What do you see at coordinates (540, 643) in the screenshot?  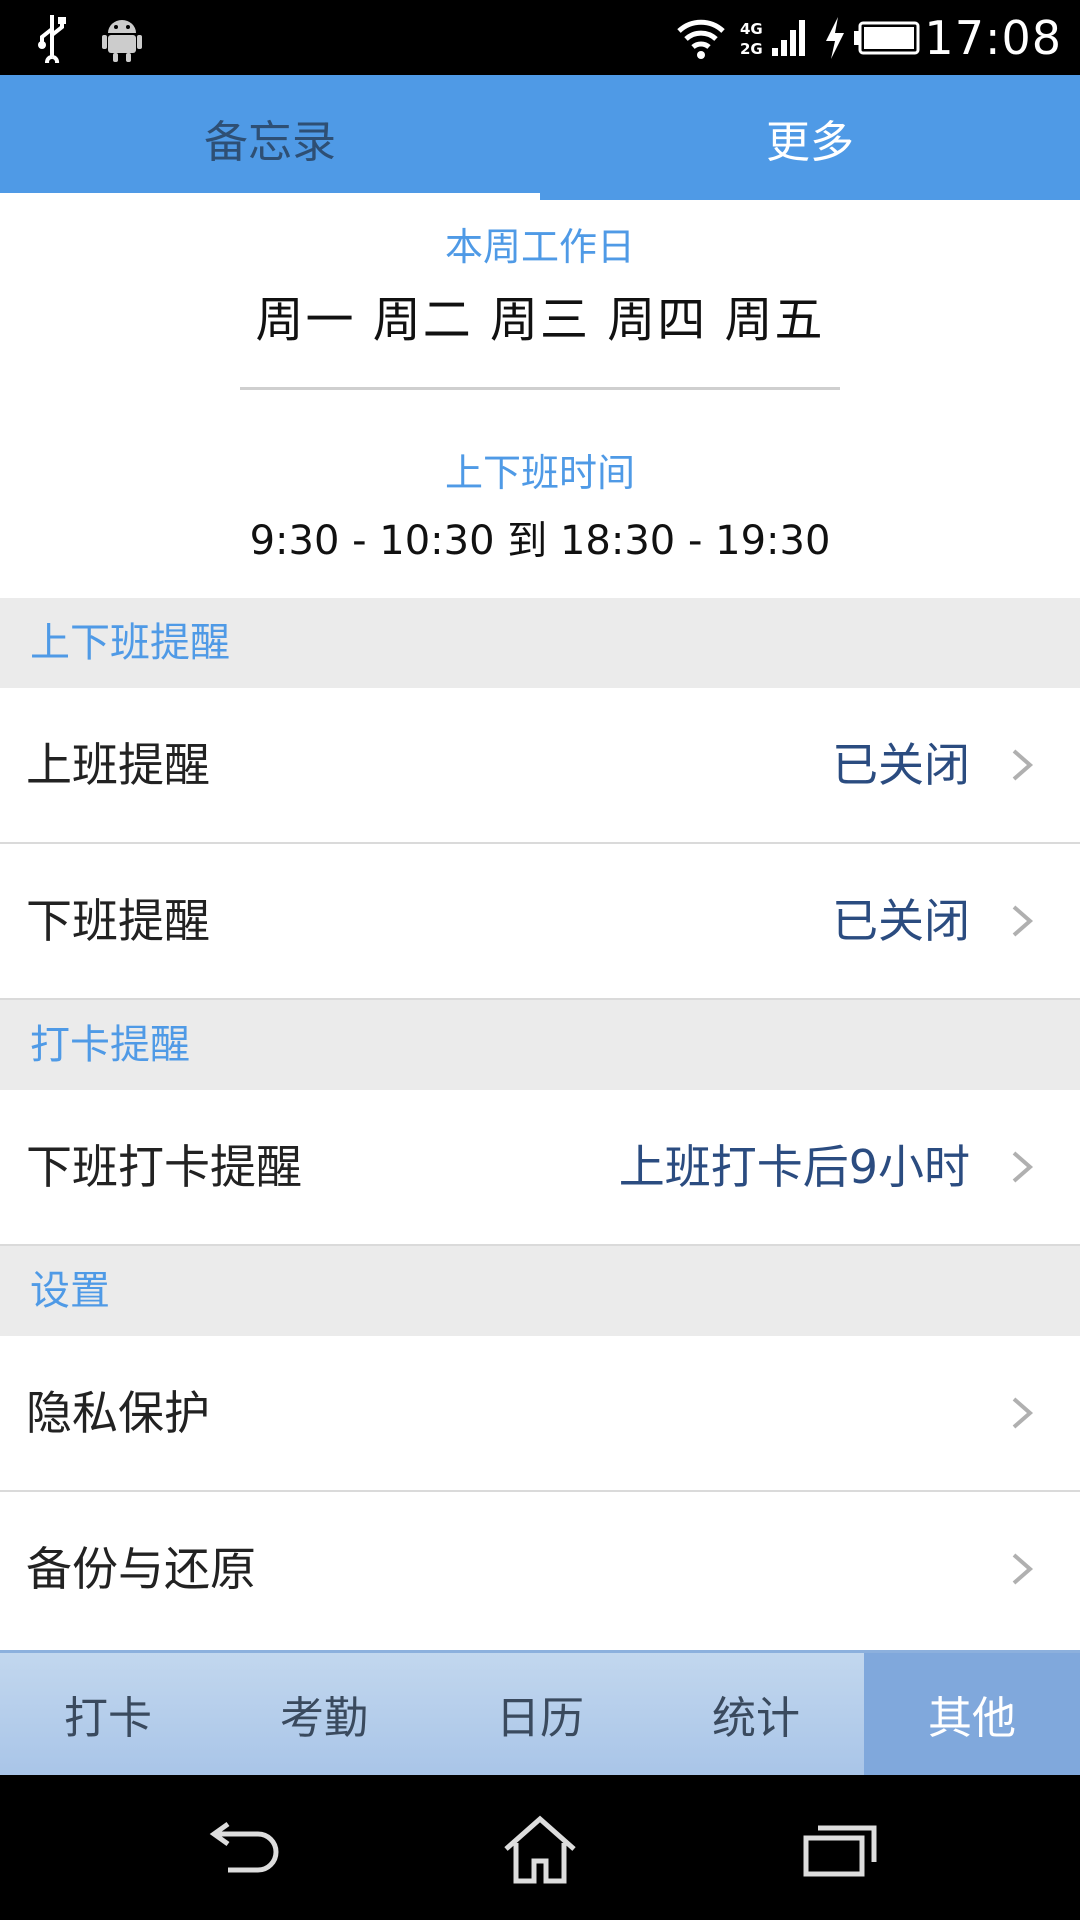 I see `section-header-commute-reminder: 上下班提醒` at bounding box center [540, 643].